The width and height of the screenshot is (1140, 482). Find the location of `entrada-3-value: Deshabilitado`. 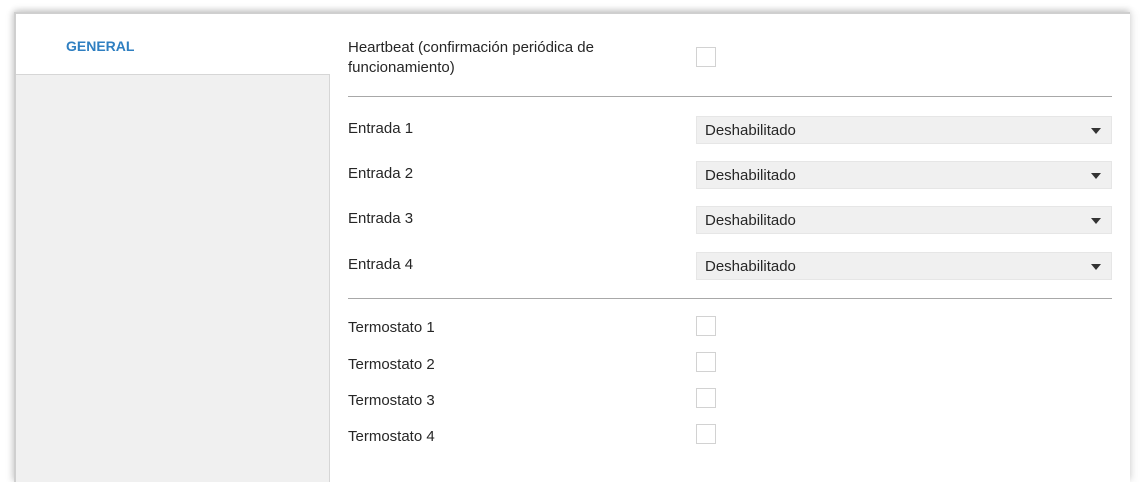

entrada-3-value: Deshabilitado is located at coordinates (750, 220).